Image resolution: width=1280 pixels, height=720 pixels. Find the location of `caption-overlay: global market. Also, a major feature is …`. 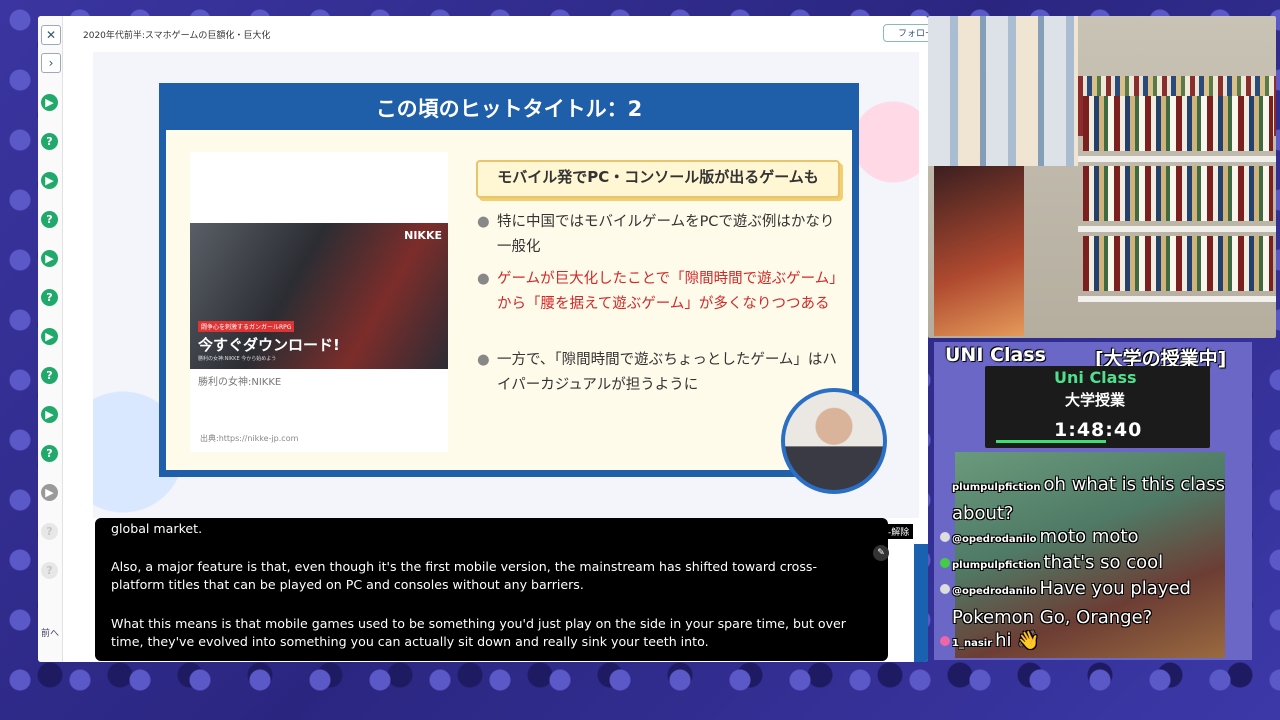

caption-overlay: global market. Also, a major feature is … is located at coordinates (491, 589).